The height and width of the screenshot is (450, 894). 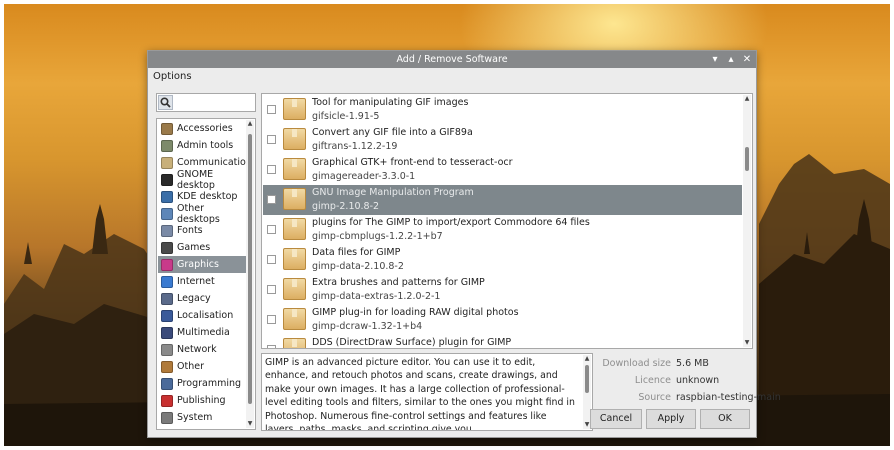 I want to click on category-item: admin-tools-icon Admin tools, so click(x=202, y=145).